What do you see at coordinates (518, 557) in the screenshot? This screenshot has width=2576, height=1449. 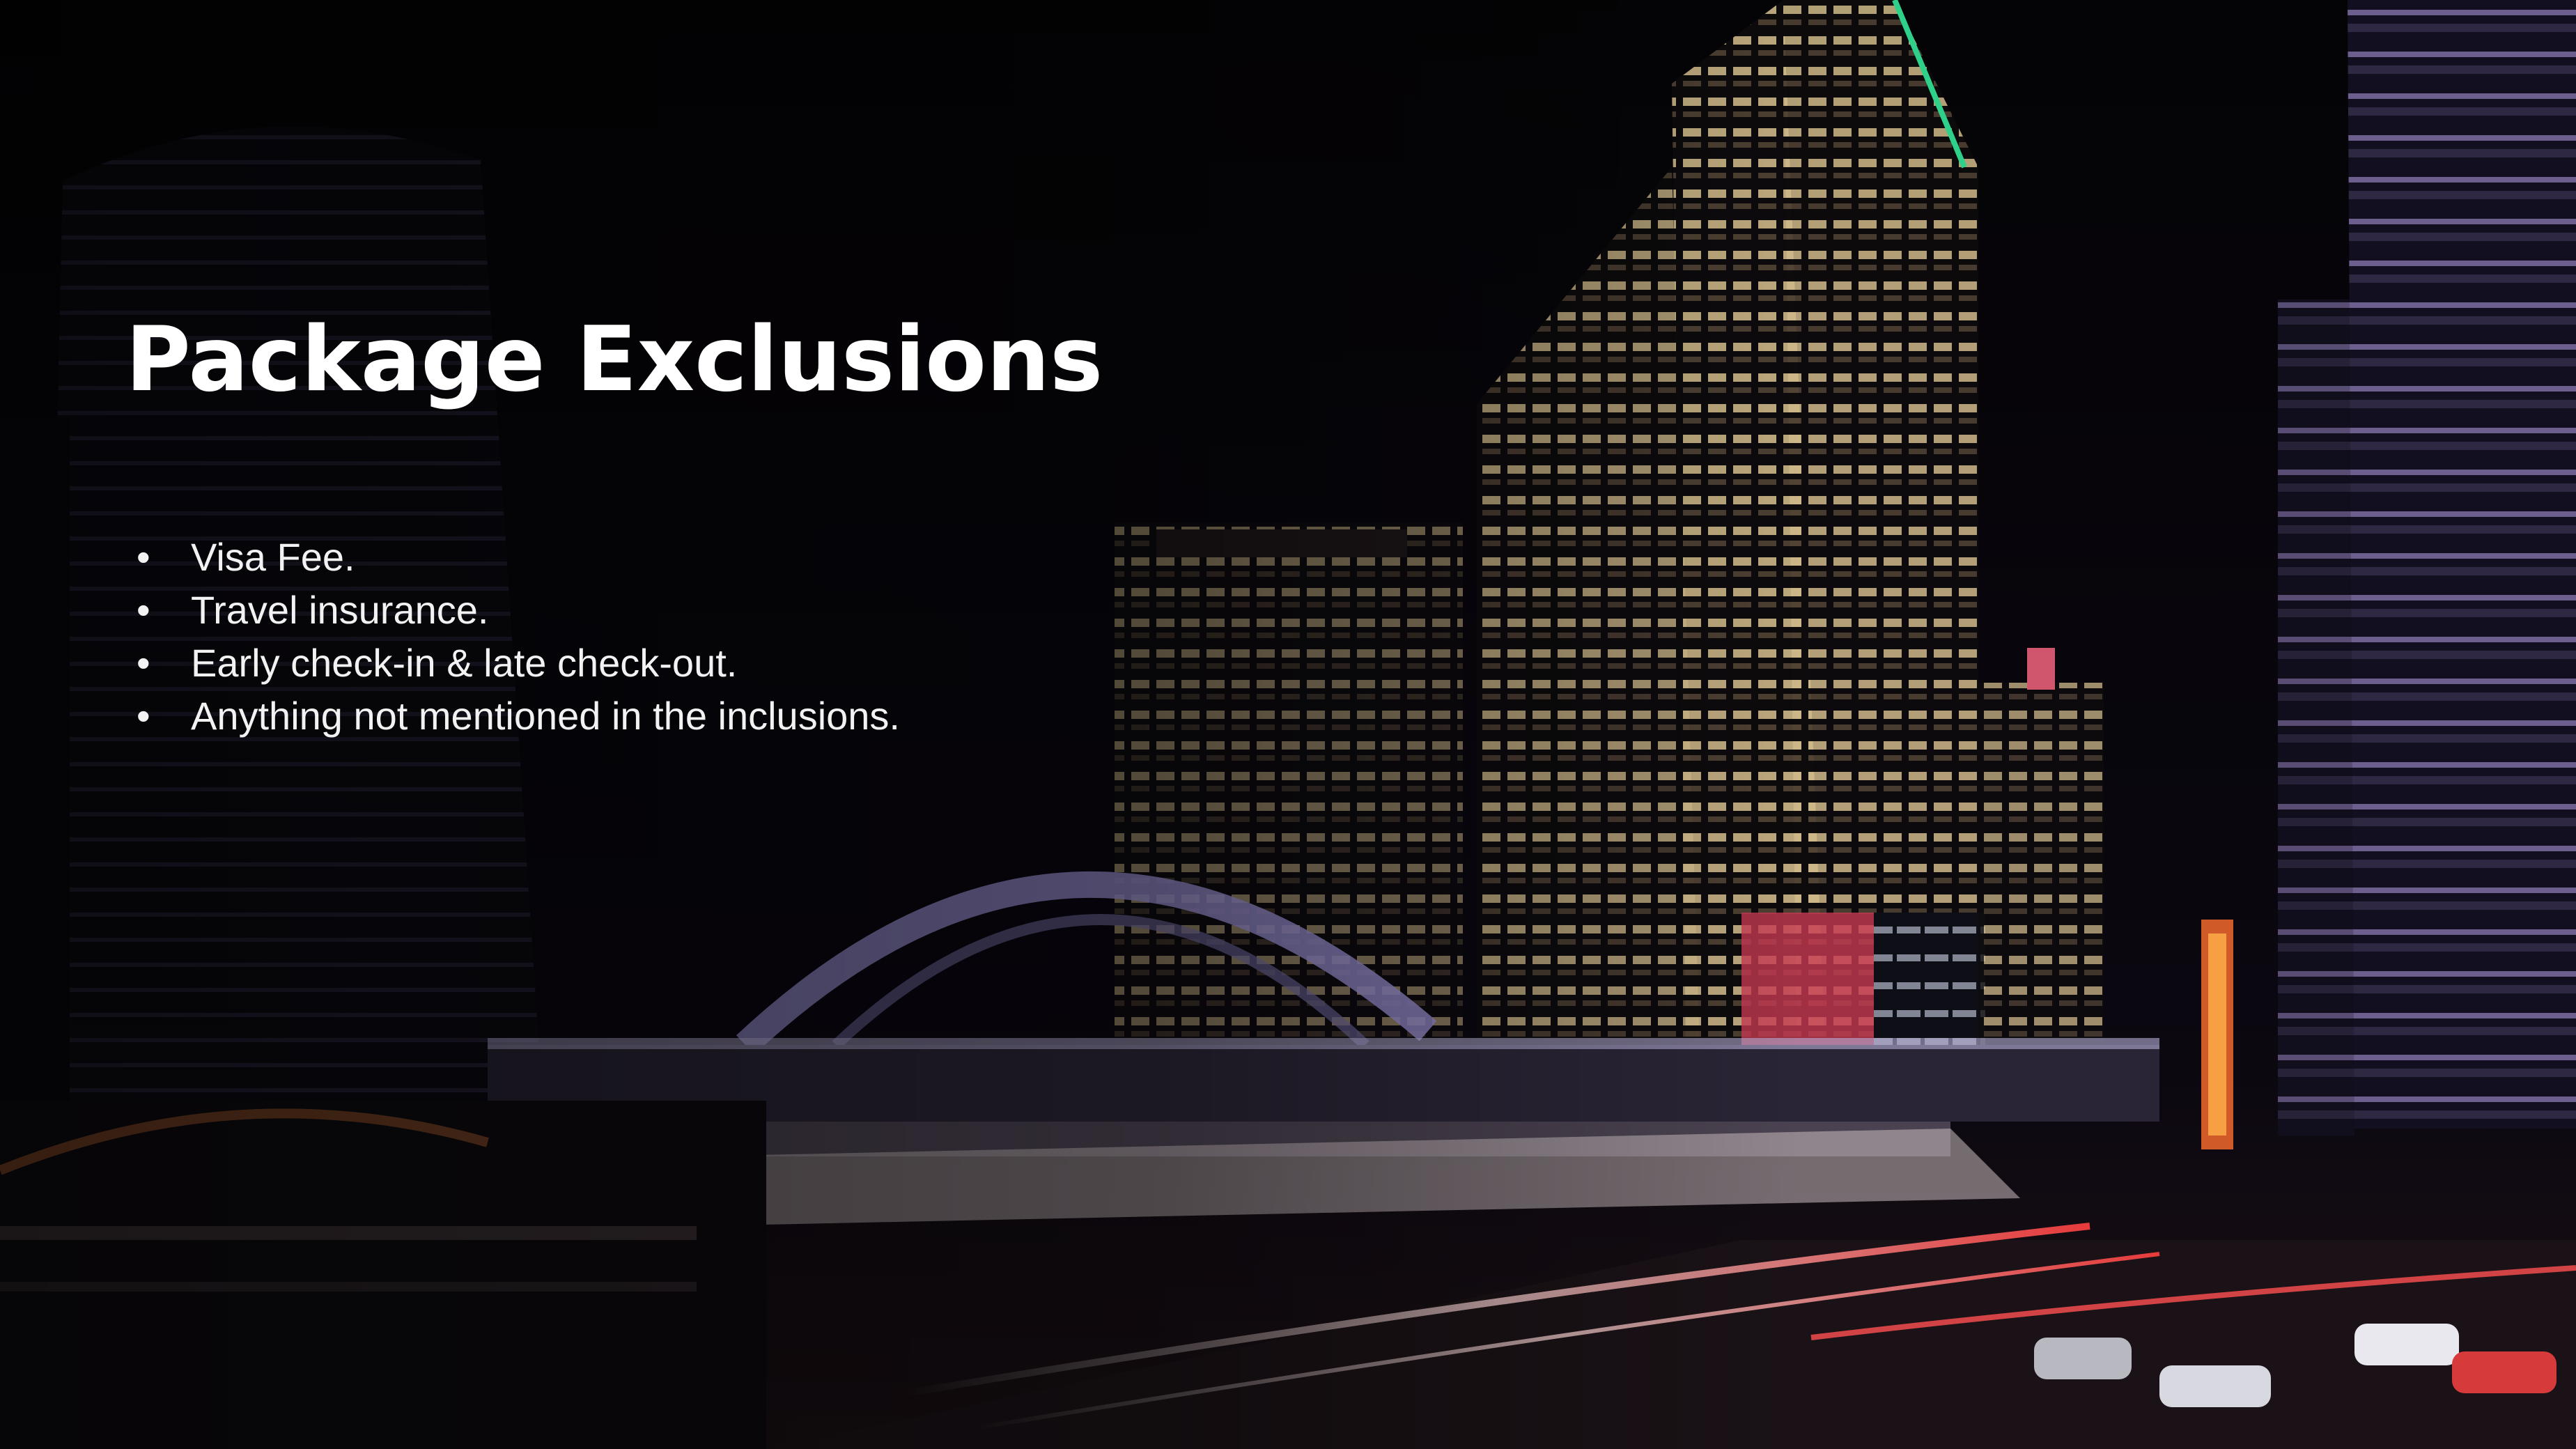 I see `list-item: • Visa Fee.` at bounding box center [518, 557].